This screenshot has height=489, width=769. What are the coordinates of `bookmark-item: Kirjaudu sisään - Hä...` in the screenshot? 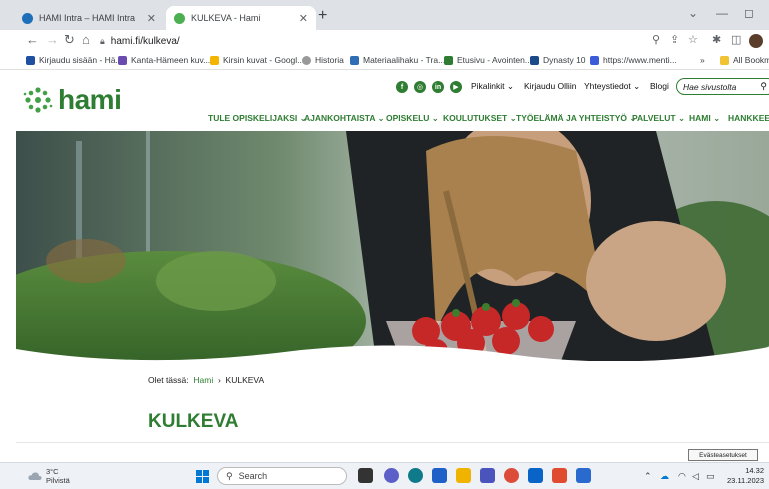 It's located at (74, 60).